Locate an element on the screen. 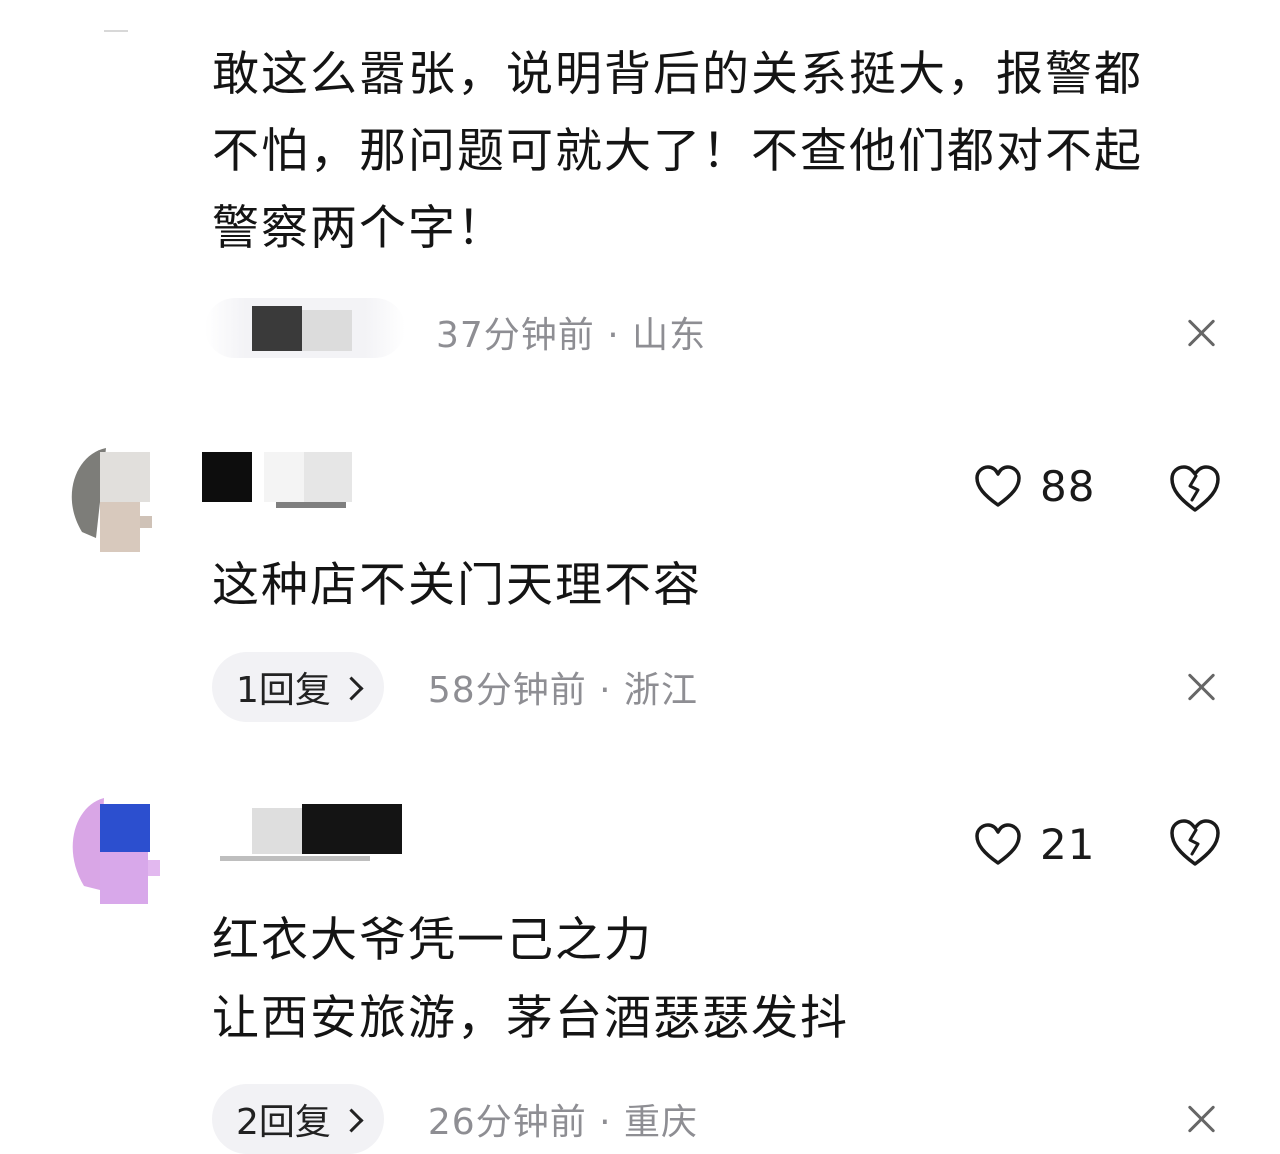 This screenshot has height=1154, width=1280. reply-count-label: 2回复 is located at coordinates (283, 1122).